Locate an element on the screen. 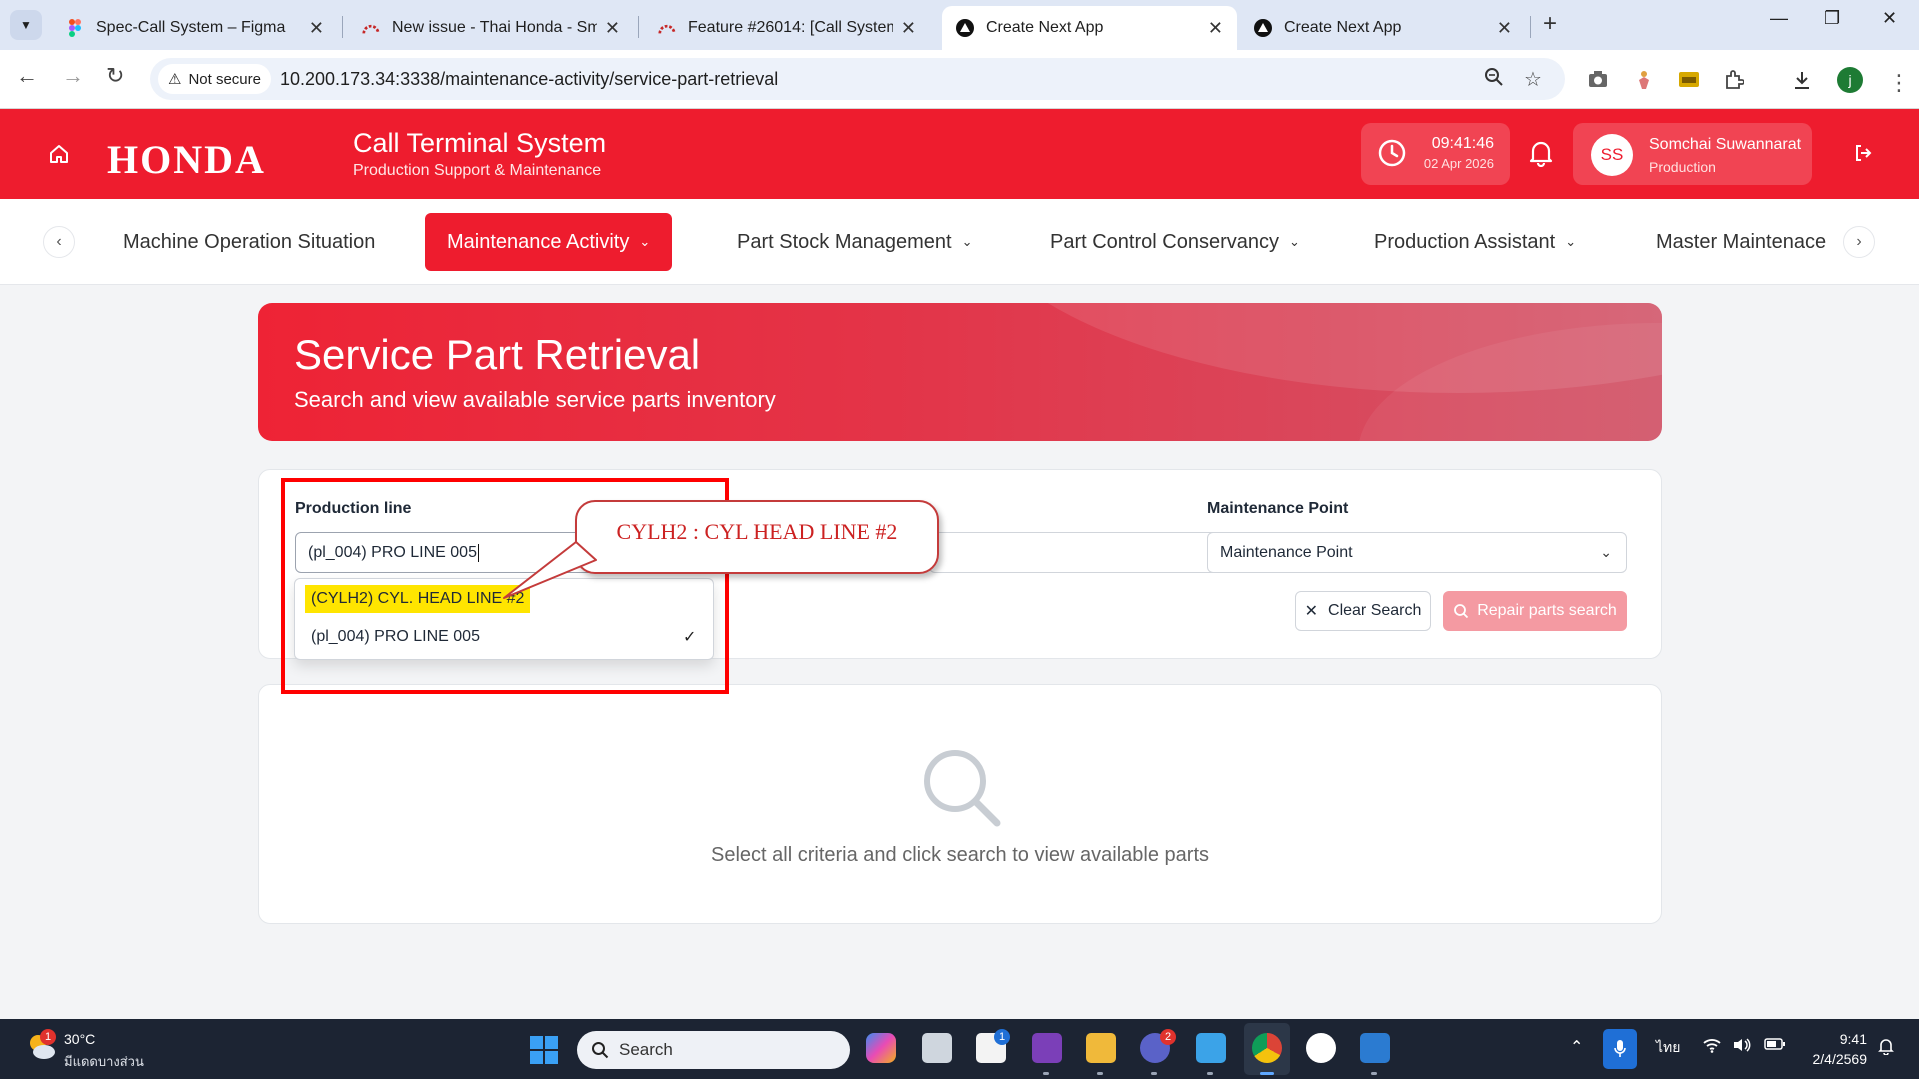  download-icon is located at coordinates (1802, 83).